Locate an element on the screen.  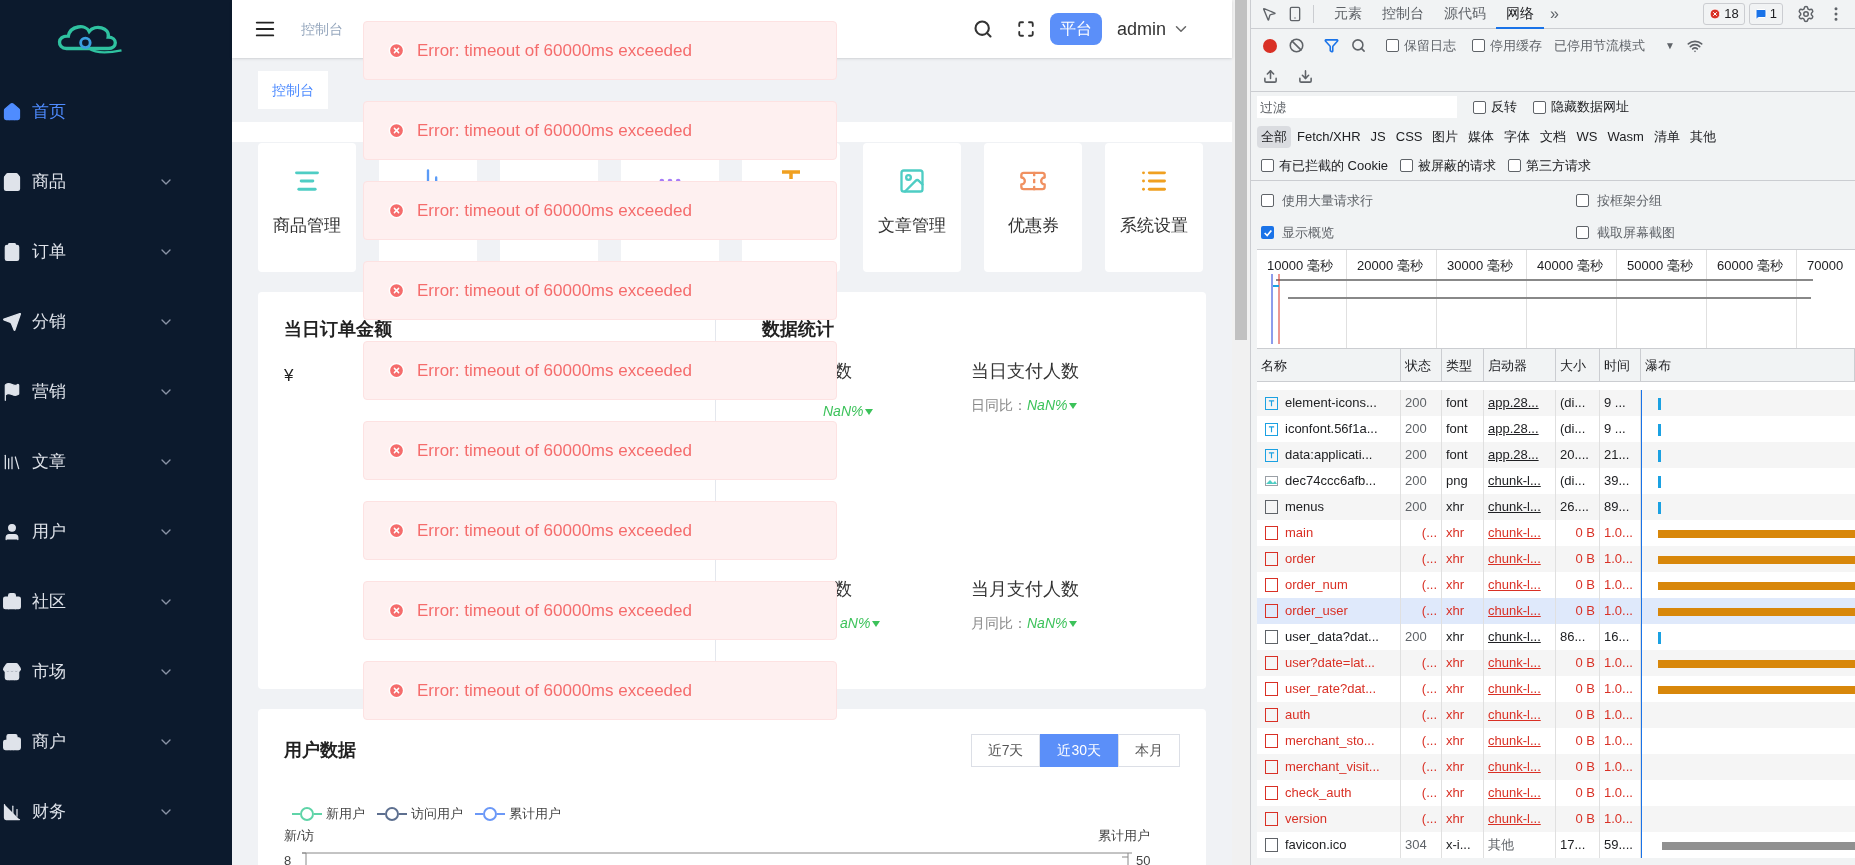
checkbox-label: 被屏蔽的请求 is located at coordinates (1457, 165).